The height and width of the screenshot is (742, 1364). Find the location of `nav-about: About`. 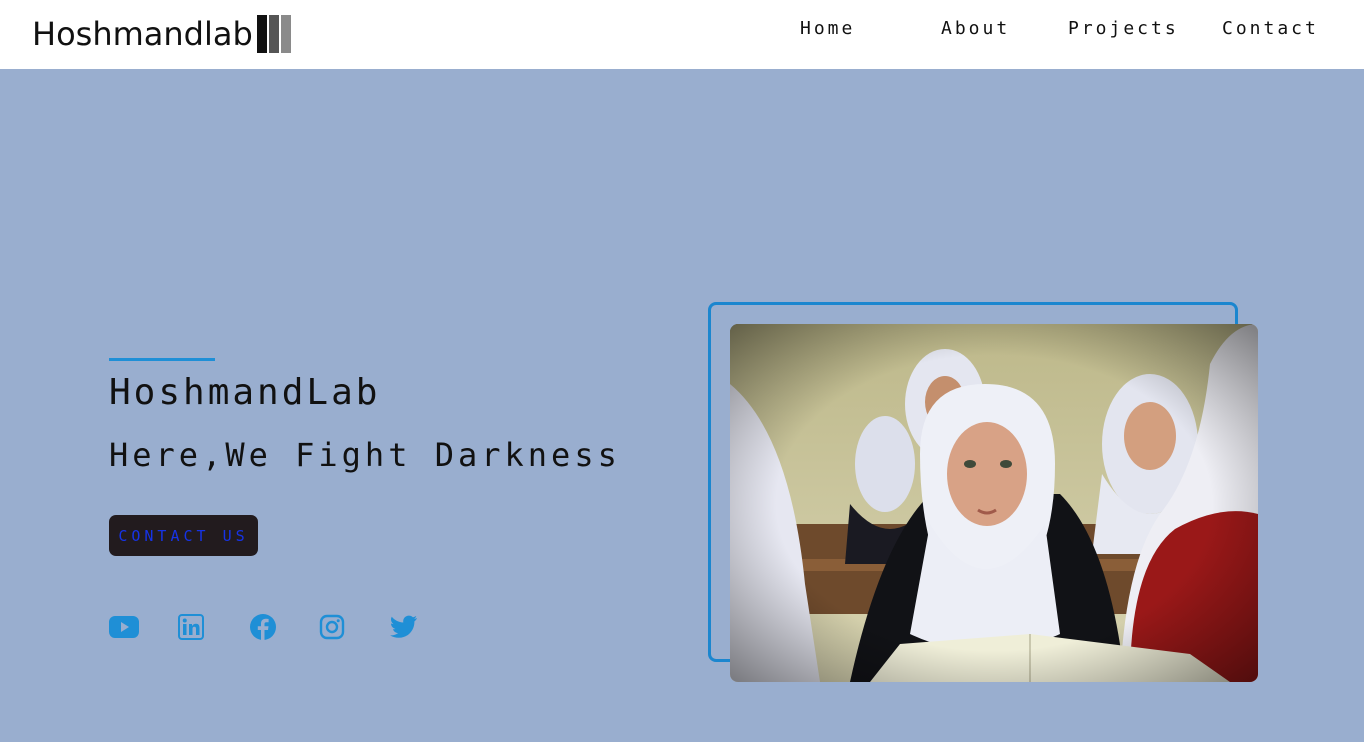

nav-about: About is located at coordinates (975, 28).